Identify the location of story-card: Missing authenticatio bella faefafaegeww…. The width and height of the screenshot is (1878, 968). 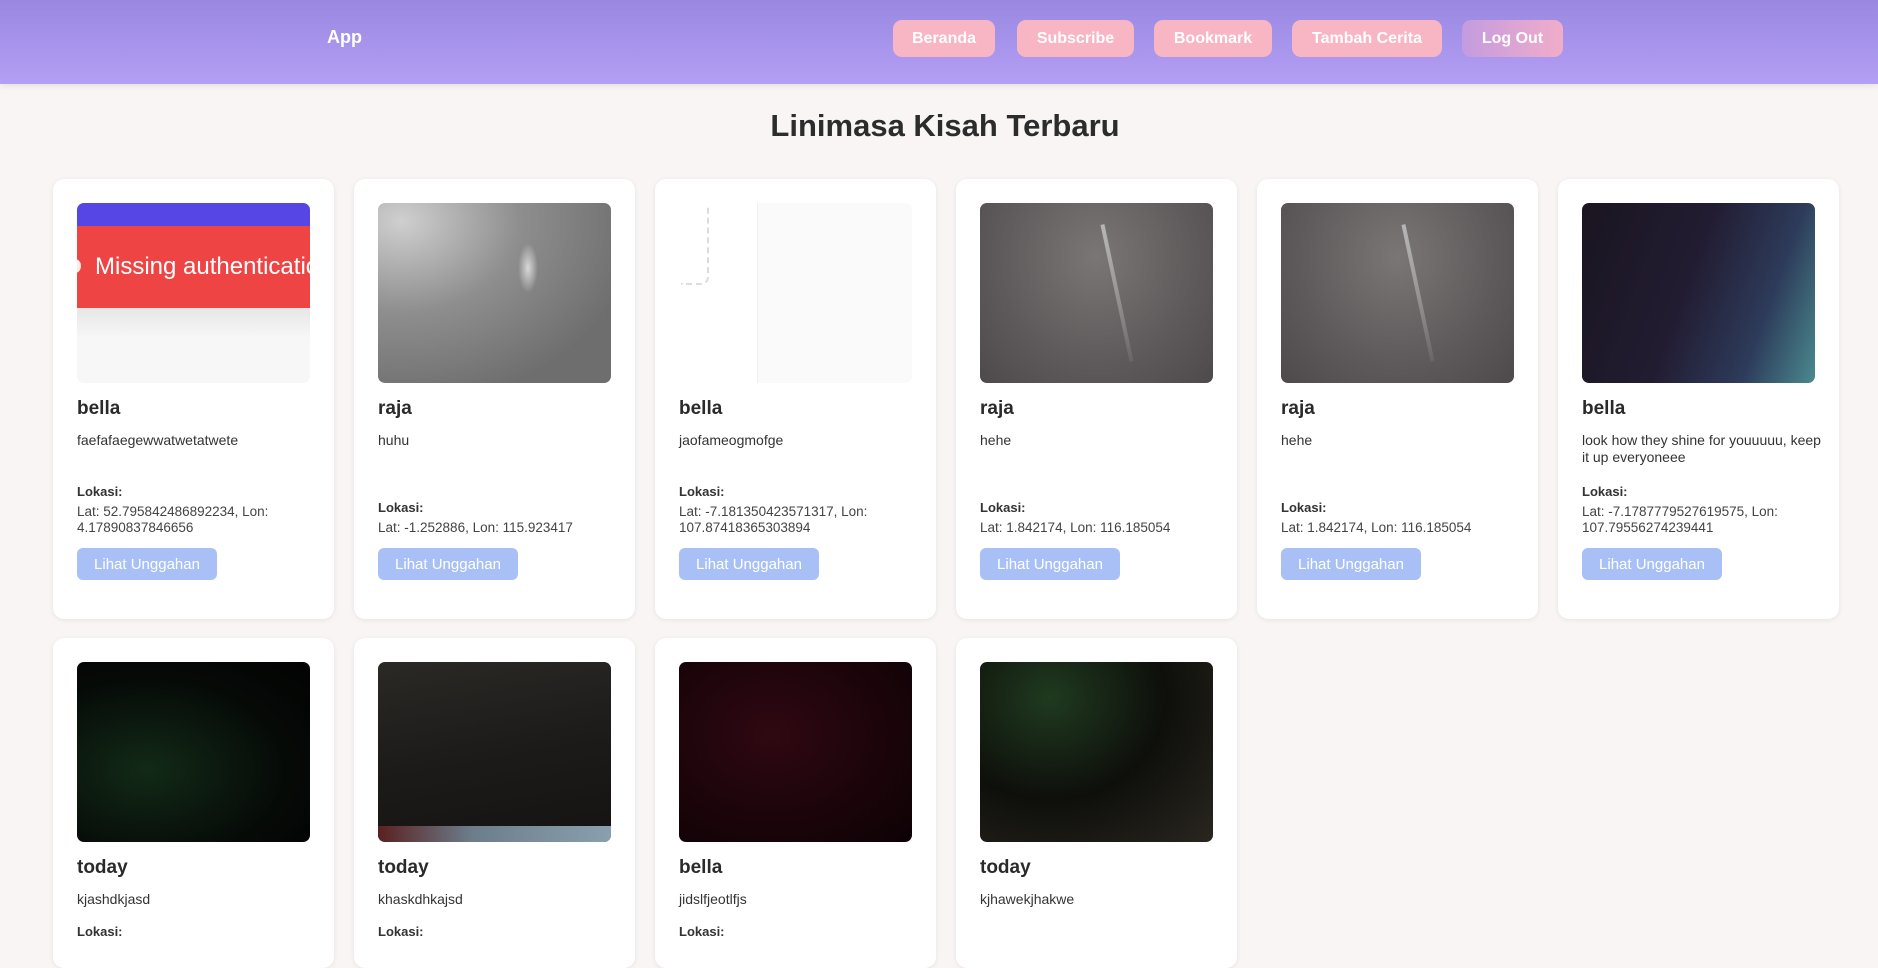
(193, 399).